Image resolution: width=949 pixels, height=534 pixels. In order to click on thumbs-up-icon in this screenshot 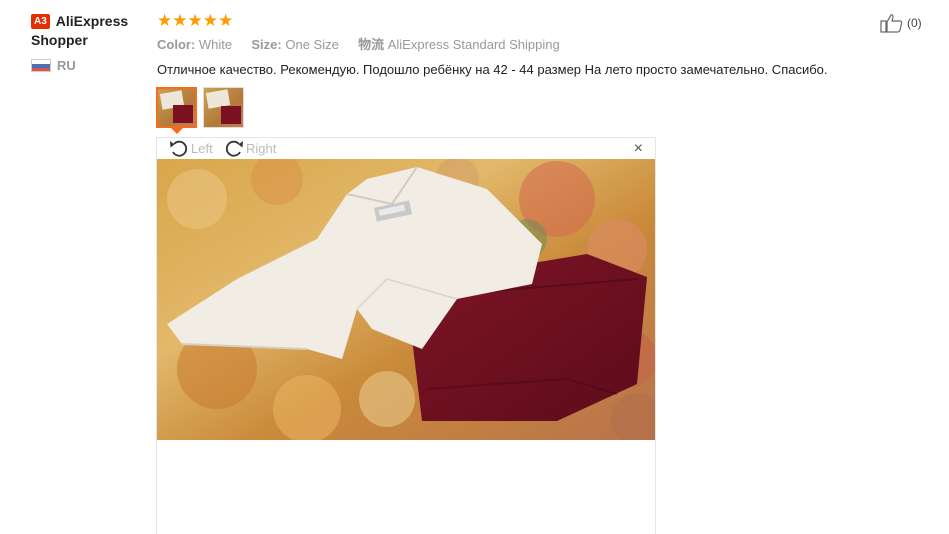, I will do `click(891, 23)`.